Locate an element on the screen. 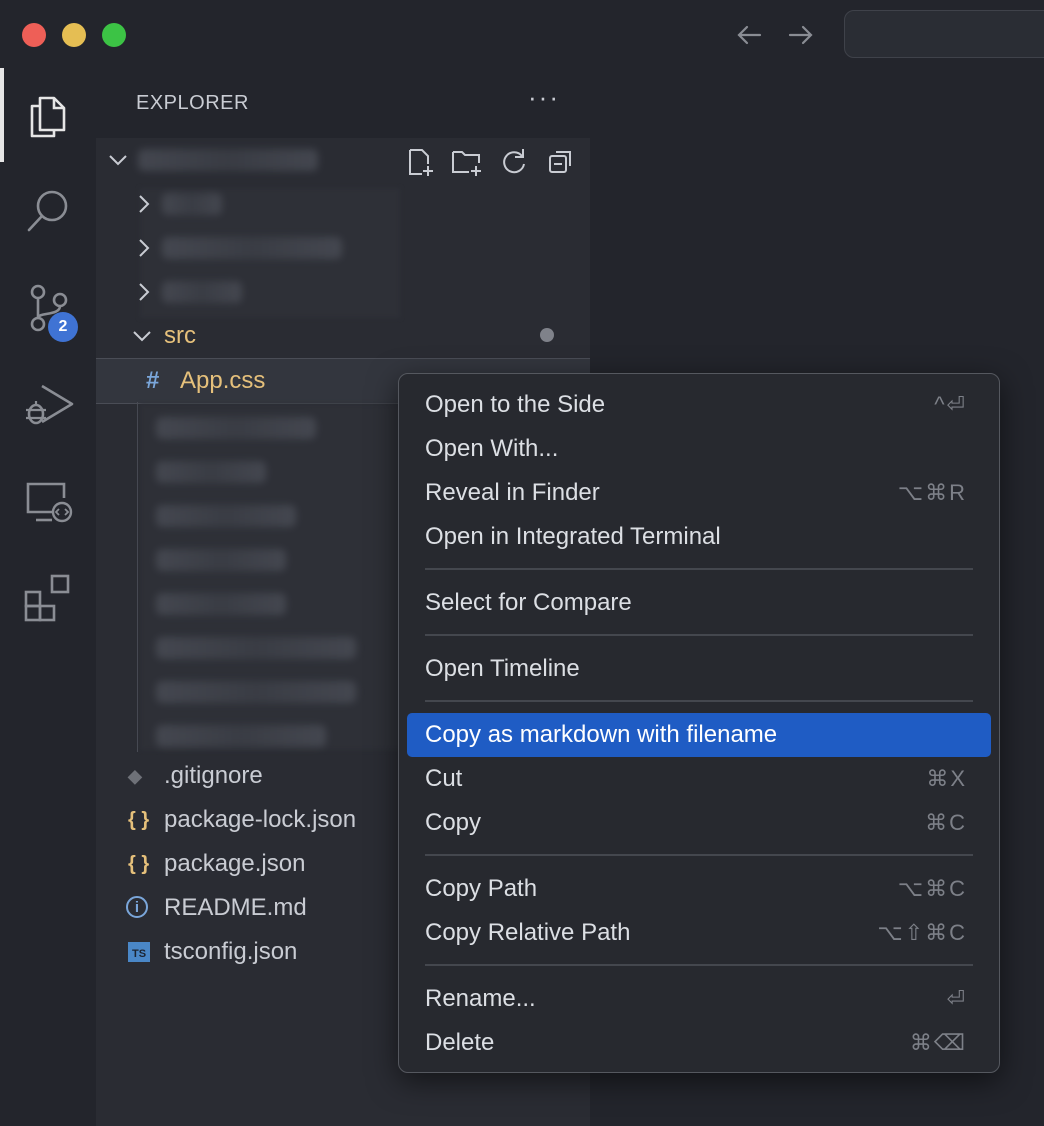 This screenshot has width=1044, height=1126. menu-item-shortcut: ^⏎ is located at coordinates (950, 404).